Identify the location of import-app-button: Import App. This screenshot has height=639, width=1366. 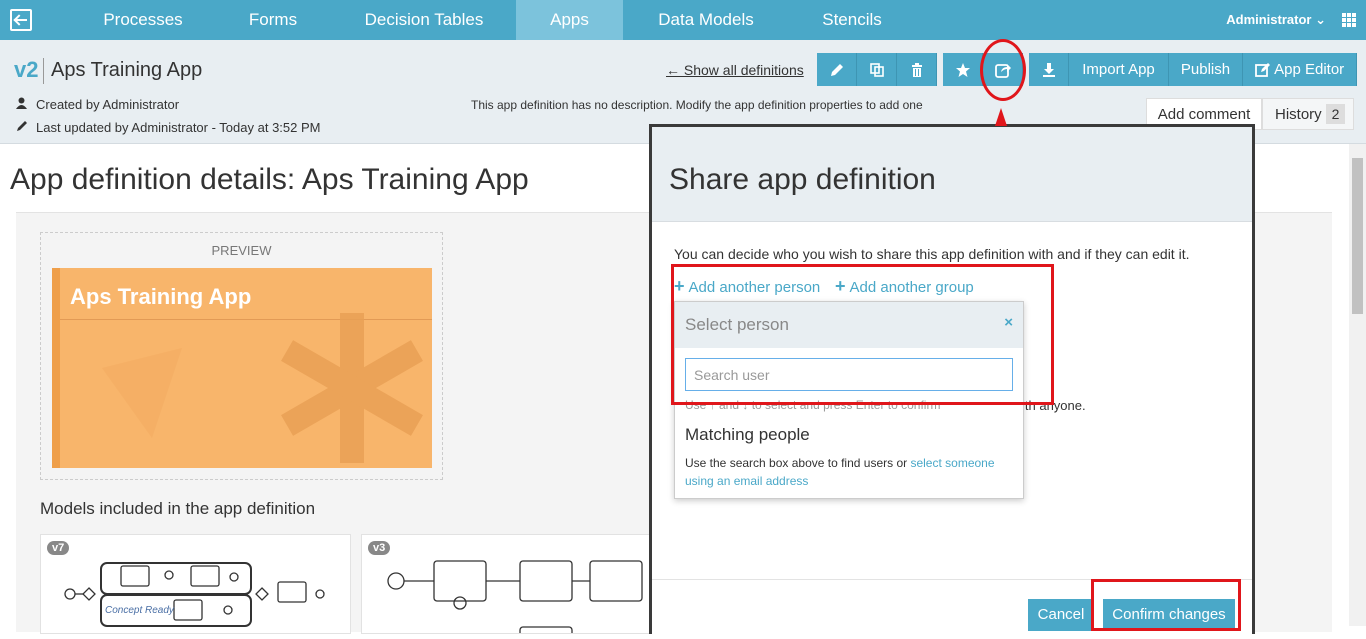
(1119, 69).